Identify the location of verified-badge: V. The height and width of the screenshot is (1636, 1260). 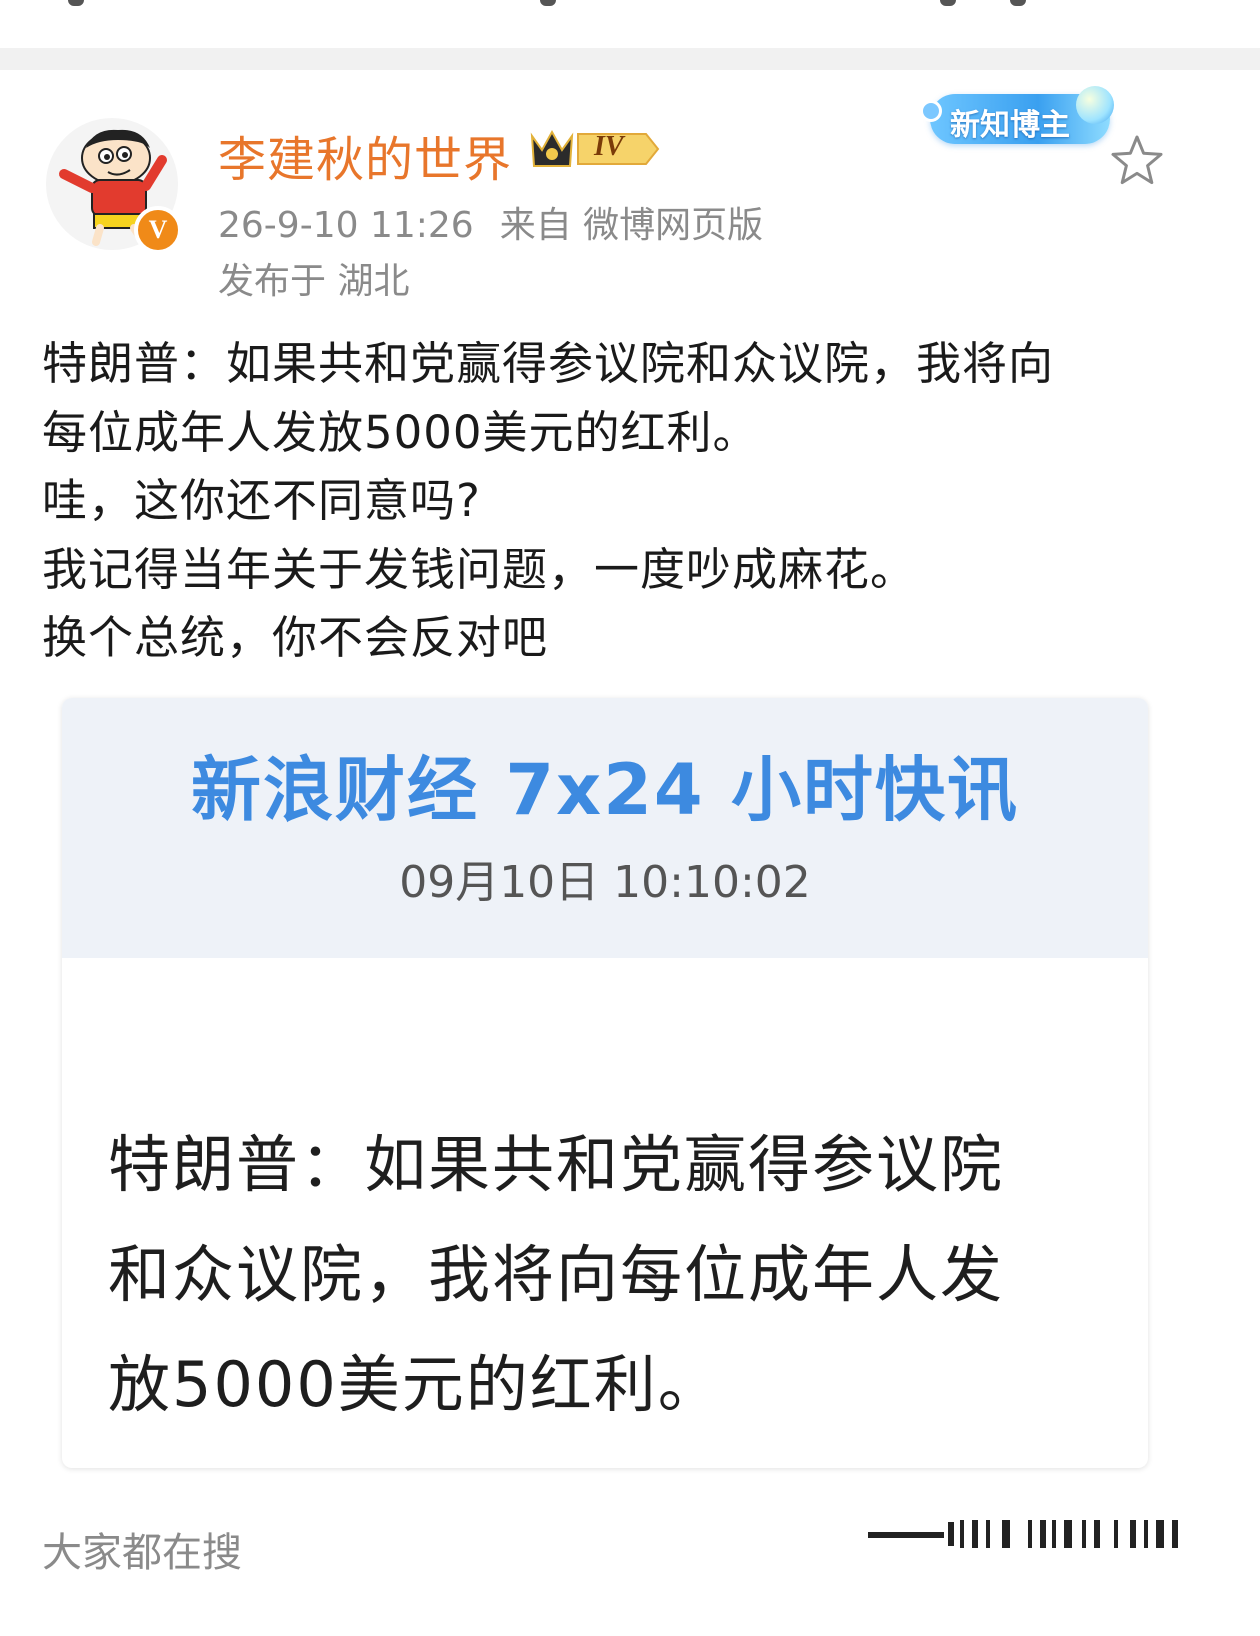
(158, 230).